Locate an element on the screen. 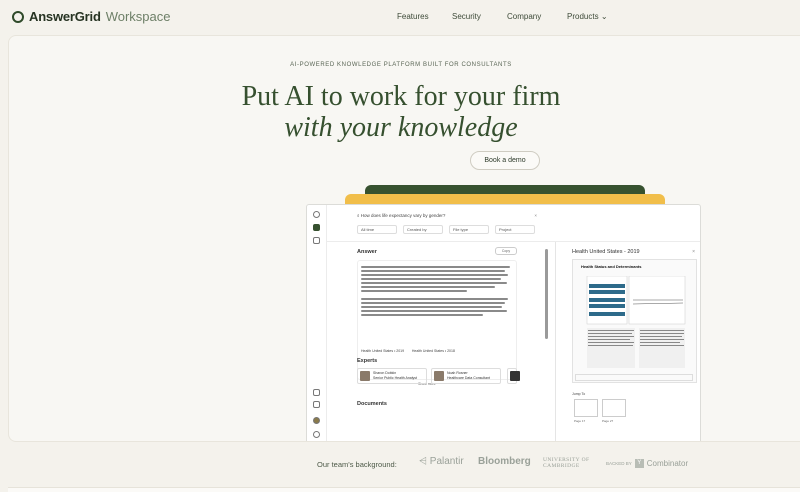 The height and width of the screenshot is (492, 800). reference-card: Health United States • 2018 is located at coordinates (433, 351).